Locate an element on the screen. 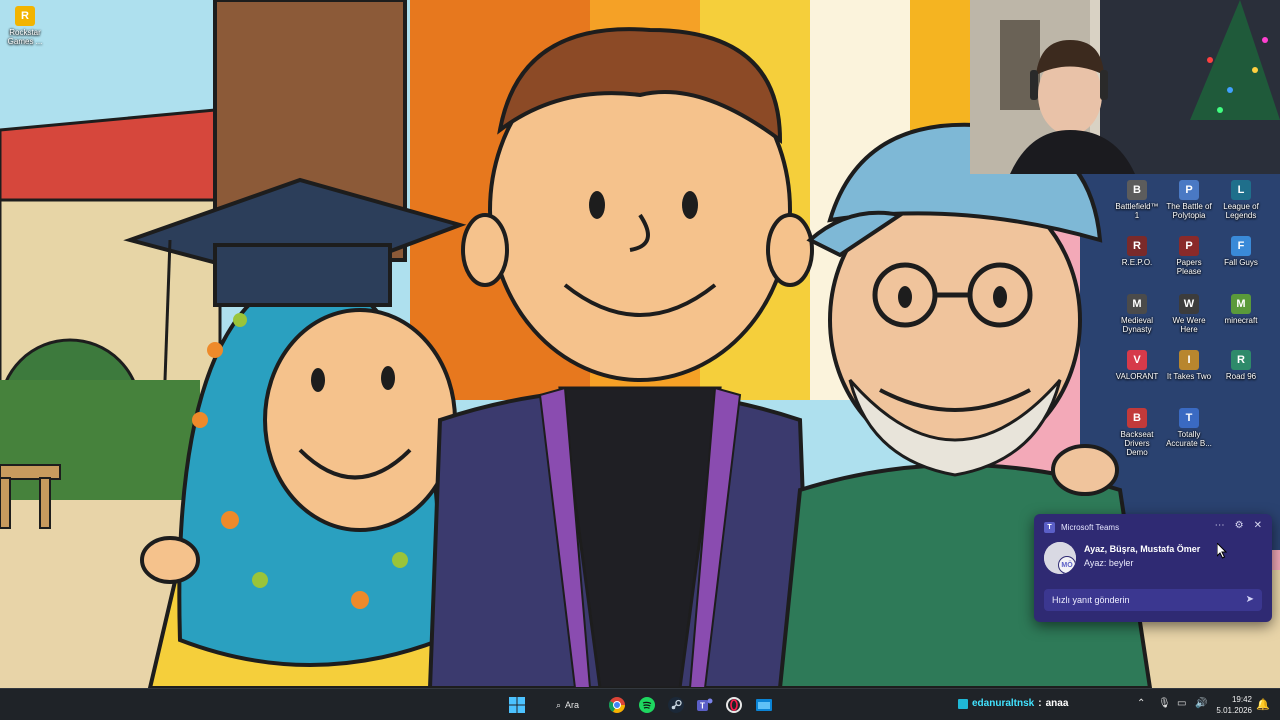 This screenshot has width=1280, height=720. now-playing-text: anaa is located at coordinates (1057, 703).